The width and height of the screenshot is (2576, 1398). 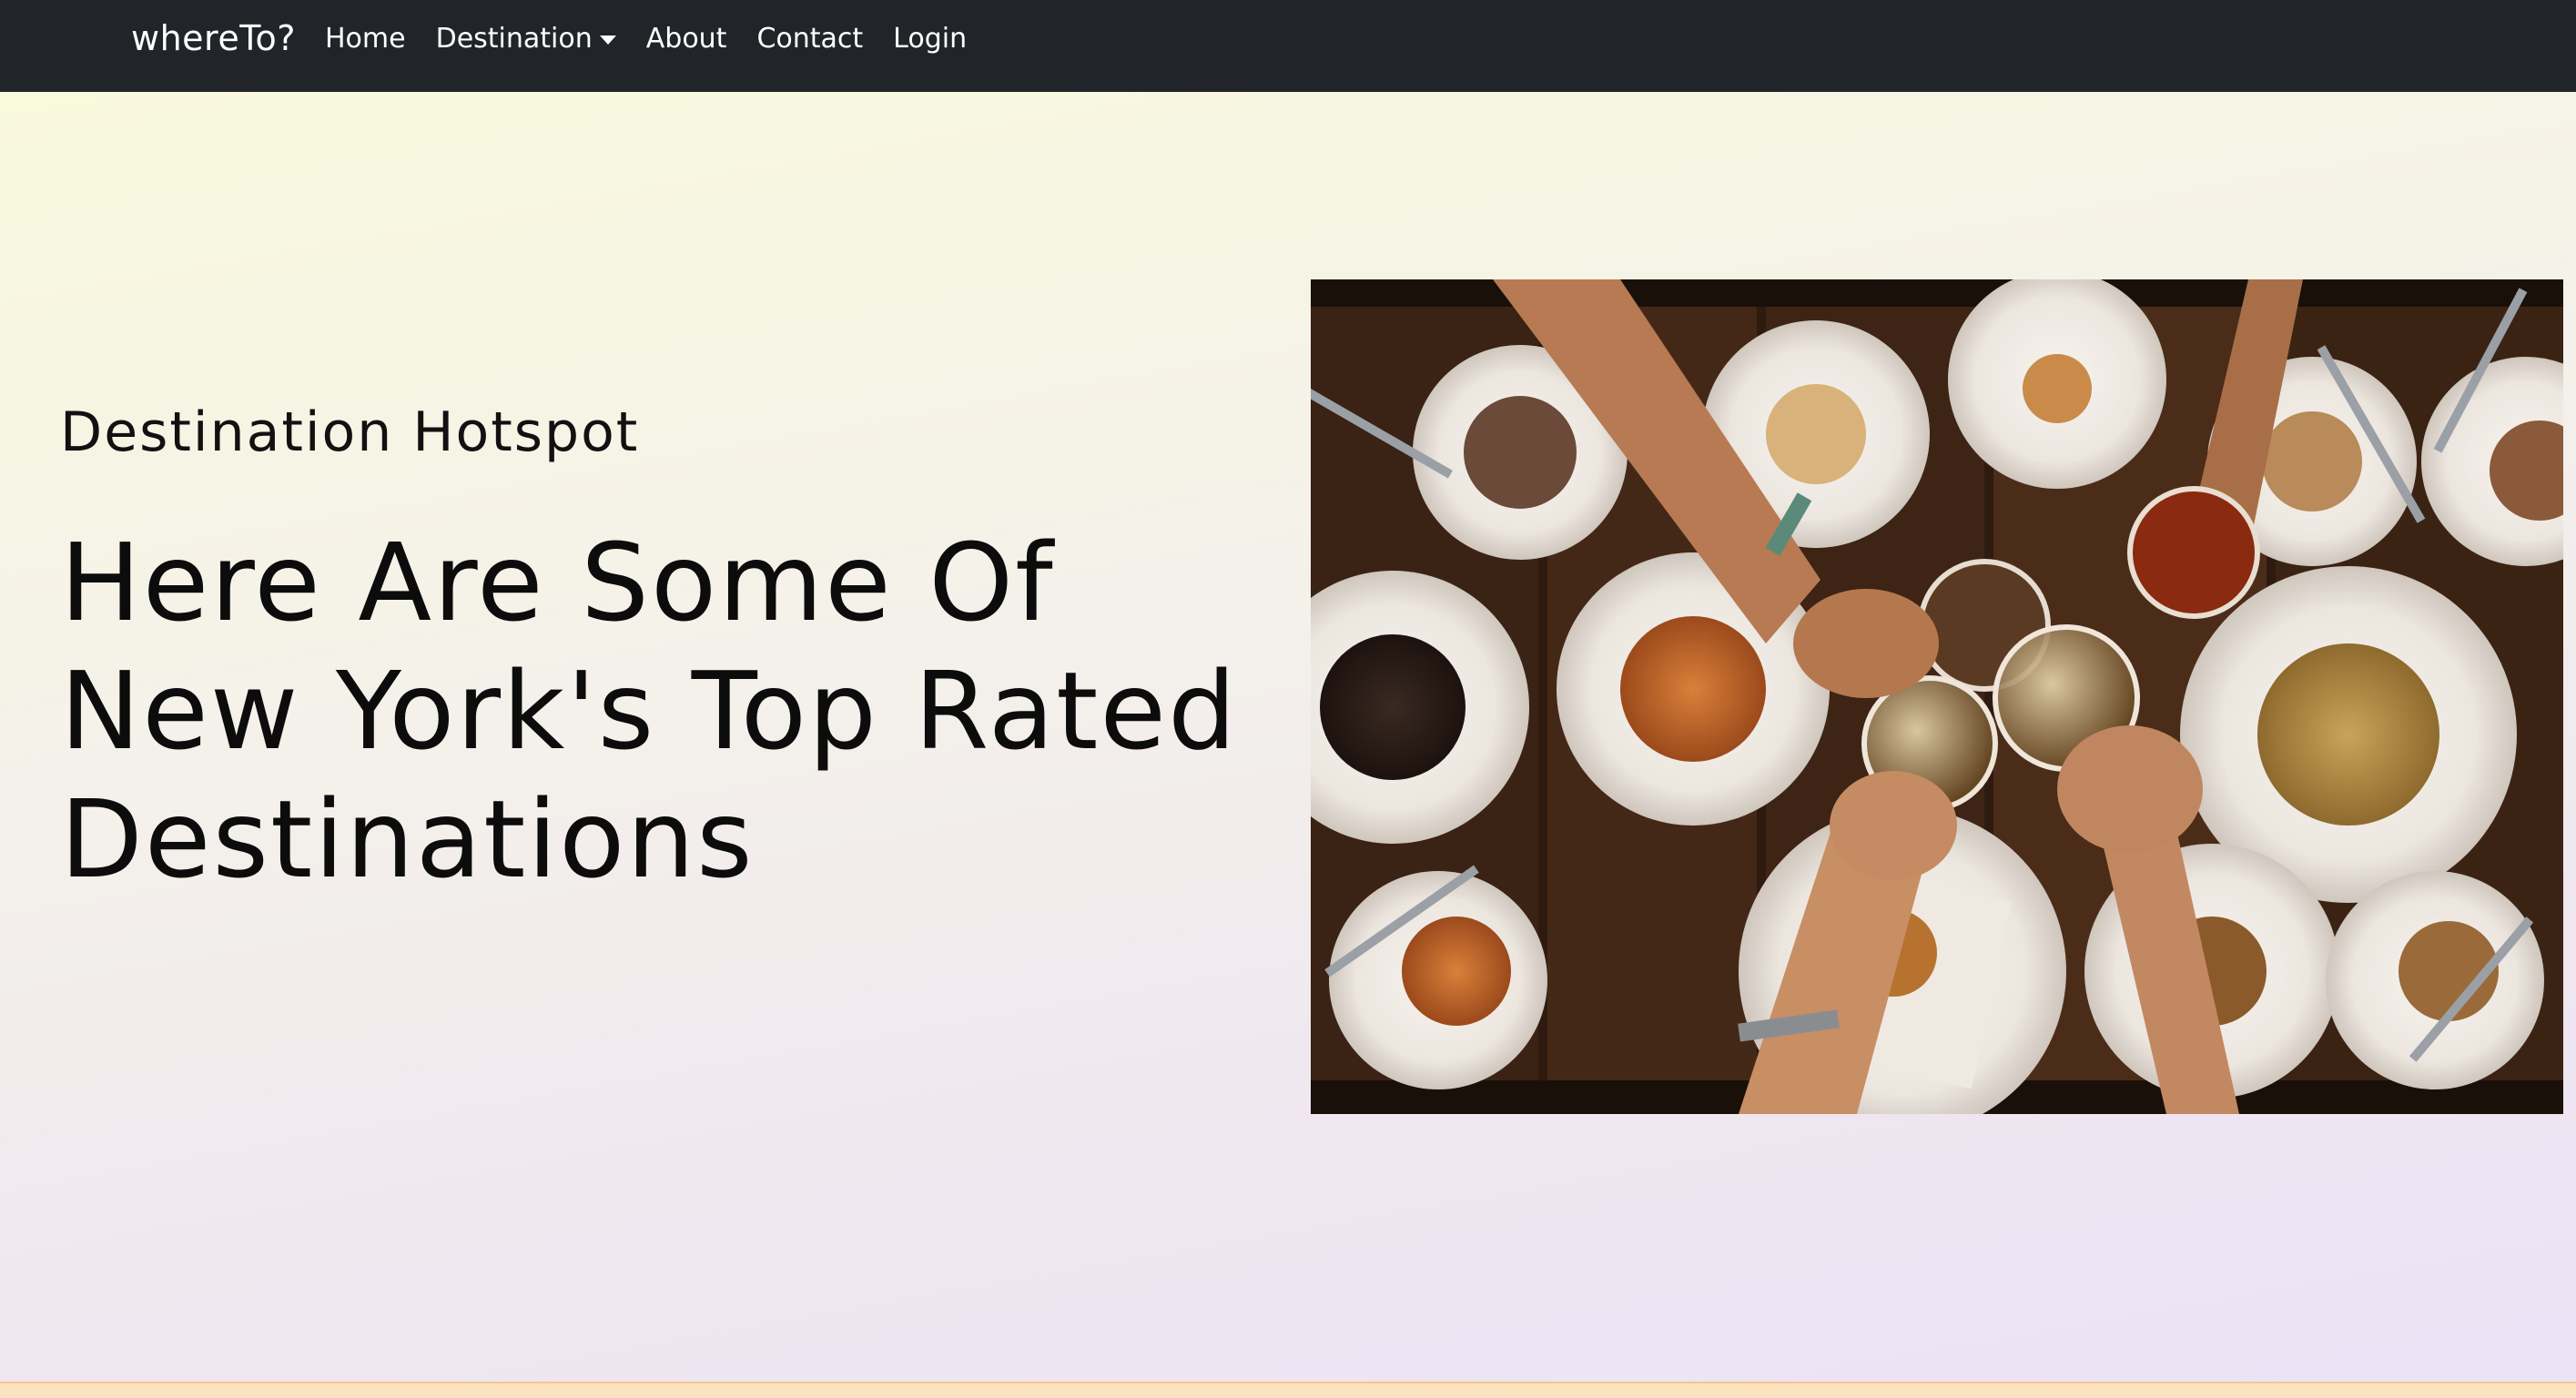 I want to click on nav-link-home: Home, so click(x=365, y=39).